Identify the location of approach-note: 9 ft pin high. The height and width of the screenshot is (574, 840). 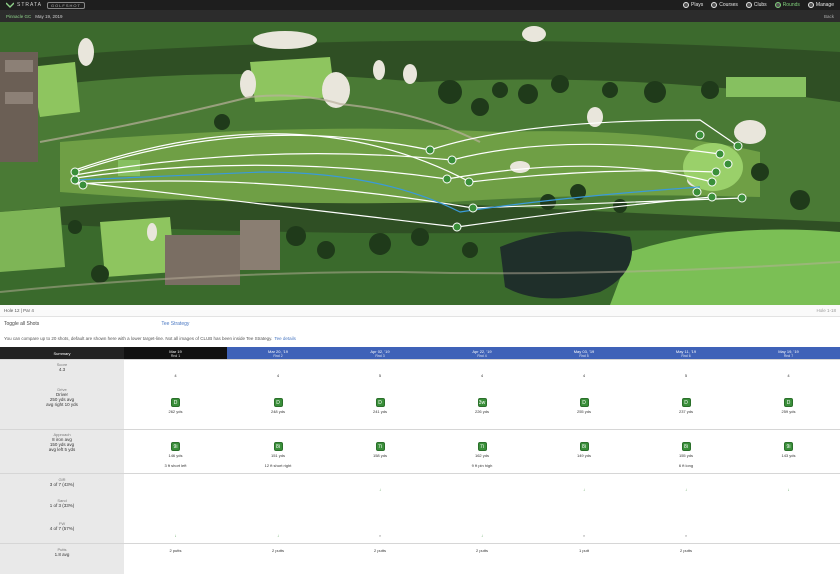
(482, 465).